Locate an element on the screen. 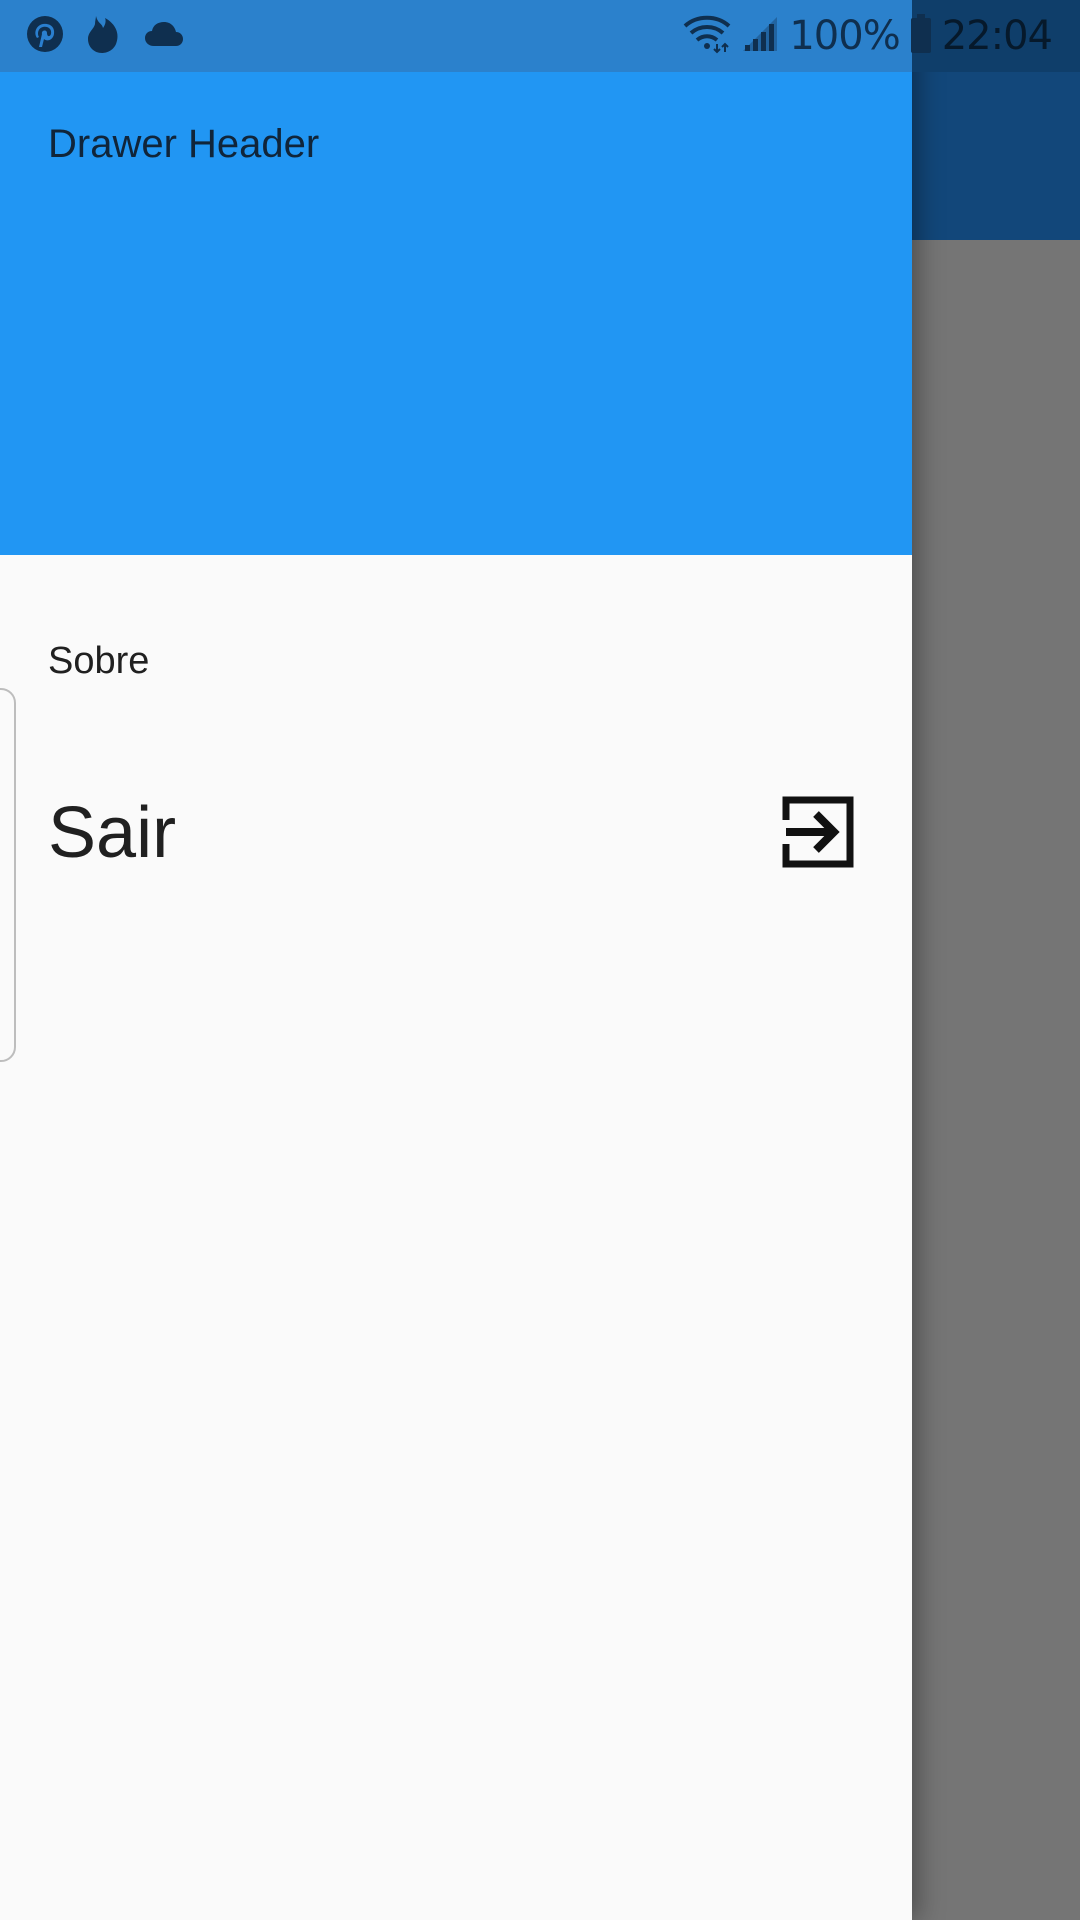 This screenshot has width=1080, height=1920. pinterest-icon is located at coordinates (45, 36).